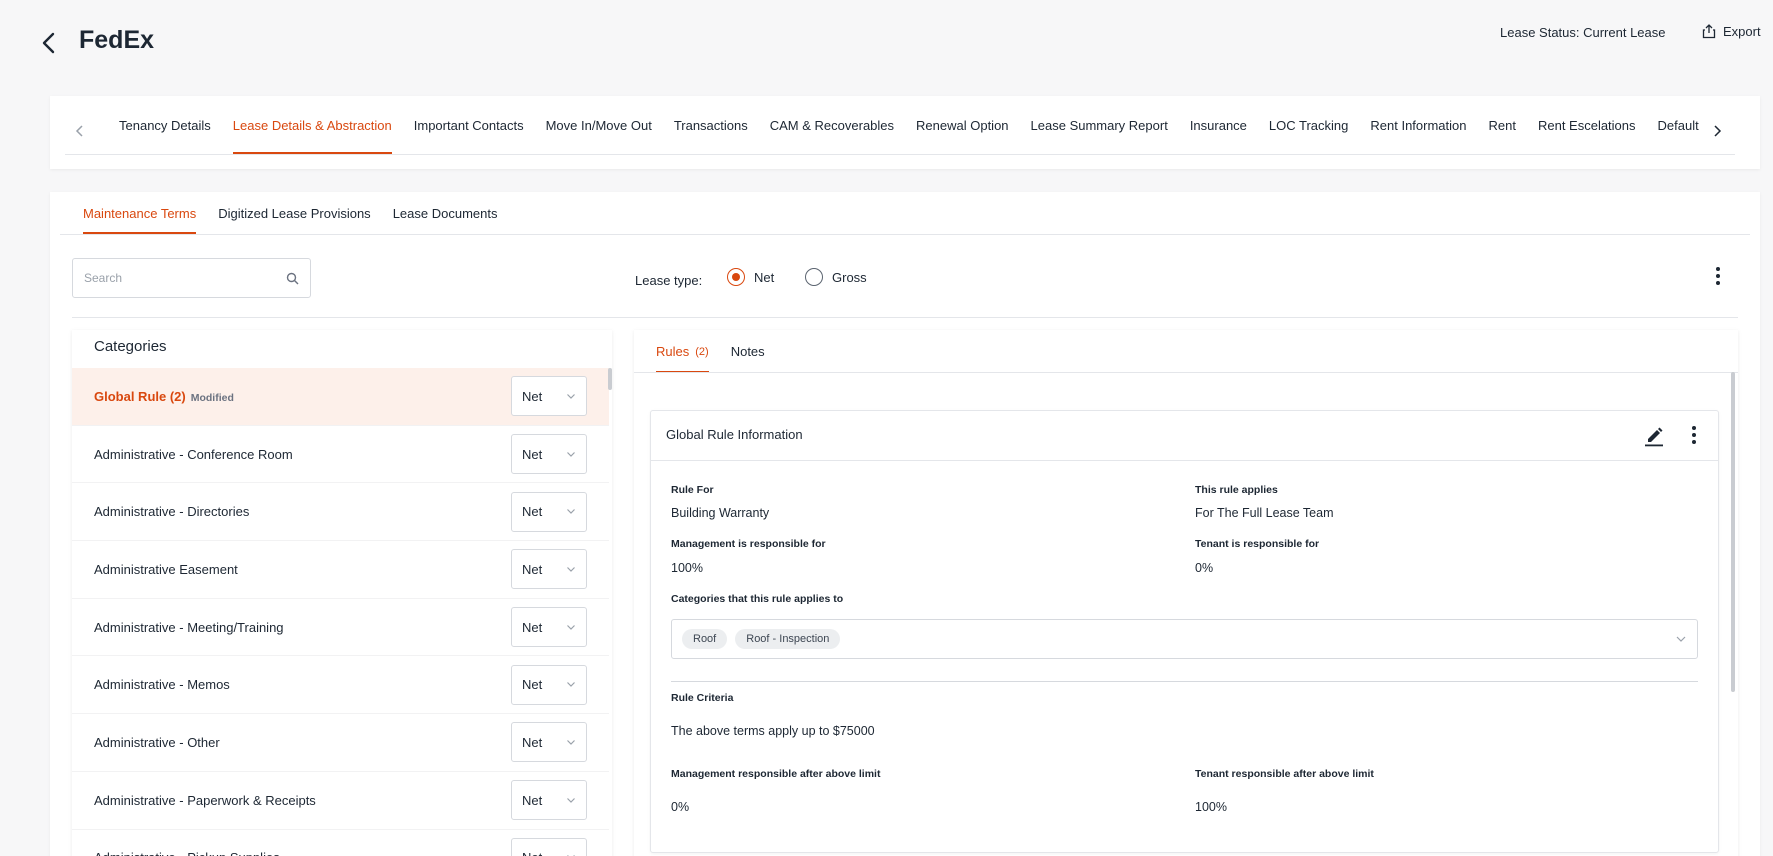 The height and width of the screenshot is (856, 1773). Describe the element at coordinates (1184, 639) in the screenshot. I see `categories-multiselect: Roof Roof - Inspection` at that location.